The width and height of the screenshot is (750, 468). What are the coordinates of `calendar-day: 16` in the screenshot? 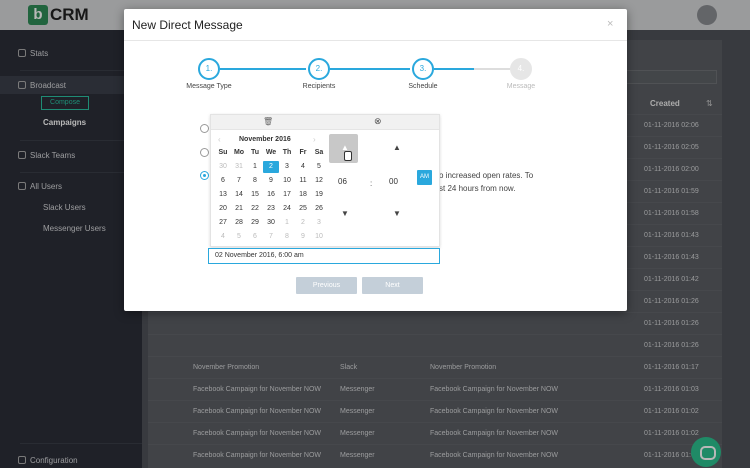 It's located at (271, 195).